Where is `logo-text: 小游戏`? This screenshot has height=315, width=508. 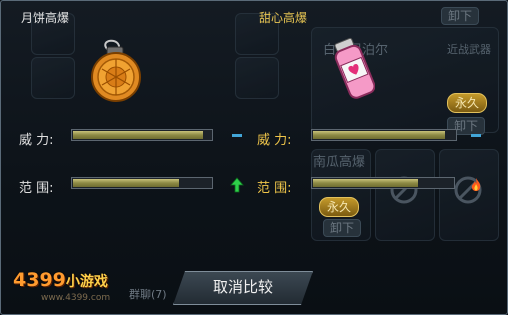
logo-text: 小游戏 is located at coordinates (86, 282).